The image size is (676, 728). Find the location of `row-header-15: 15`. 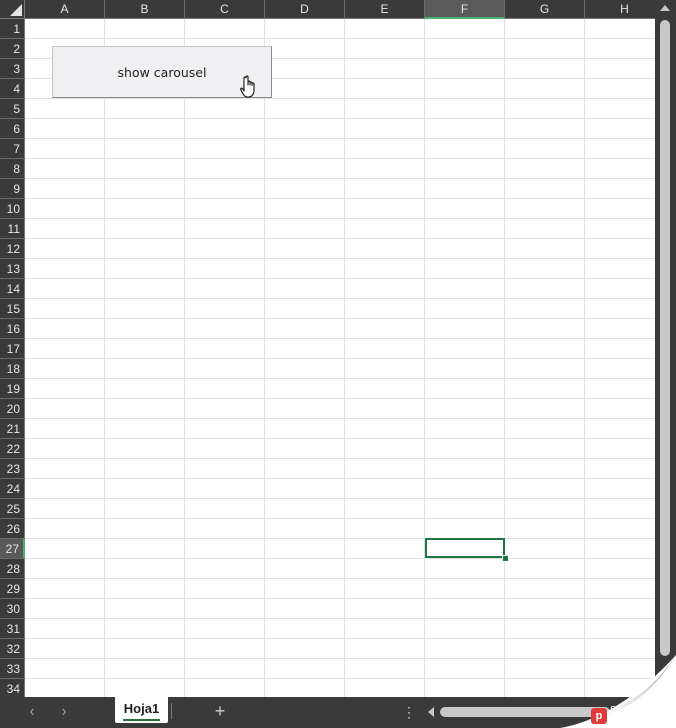

row-header-15: 15 is located at coordinates (12, 309).